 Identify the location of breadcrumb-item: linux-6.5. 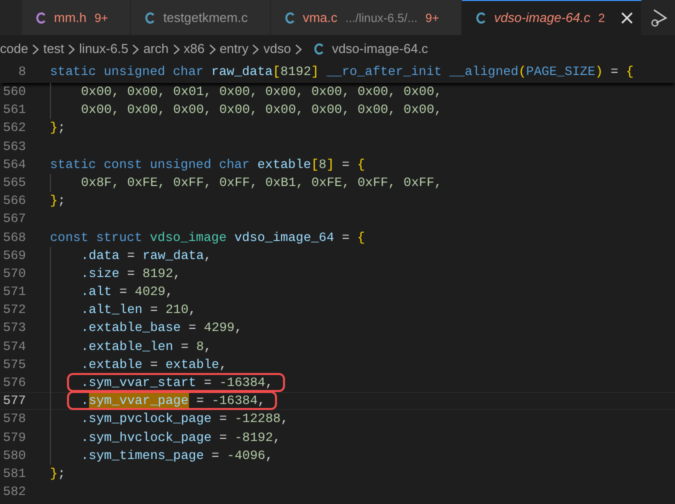
(103, 49).